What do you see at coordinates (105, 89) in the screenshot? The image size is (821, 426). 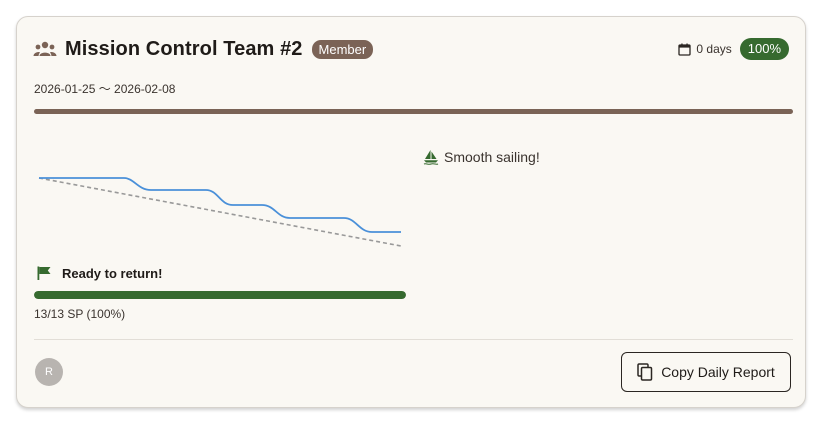 I see `sprint-date-range: 2026-01-25 〜 2026-02-08` at bounding box center [105, 89].